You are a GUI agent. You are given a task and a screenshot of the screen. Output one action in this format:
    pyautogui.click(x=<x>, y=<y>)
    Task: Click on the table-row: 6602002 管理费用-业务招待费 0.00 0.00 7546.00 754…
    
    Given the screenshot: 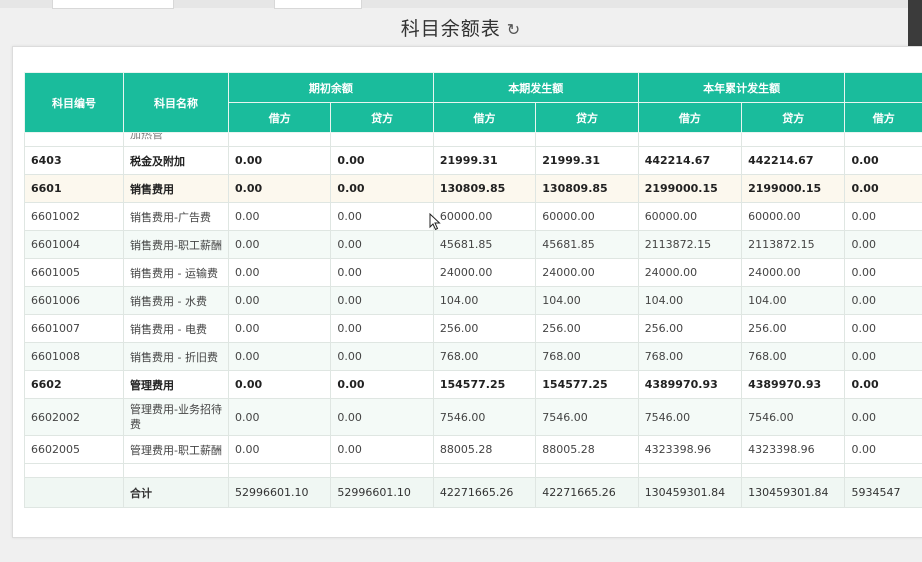 What is the action you would take?
    pyautogui.click(x=473, y=417)
    